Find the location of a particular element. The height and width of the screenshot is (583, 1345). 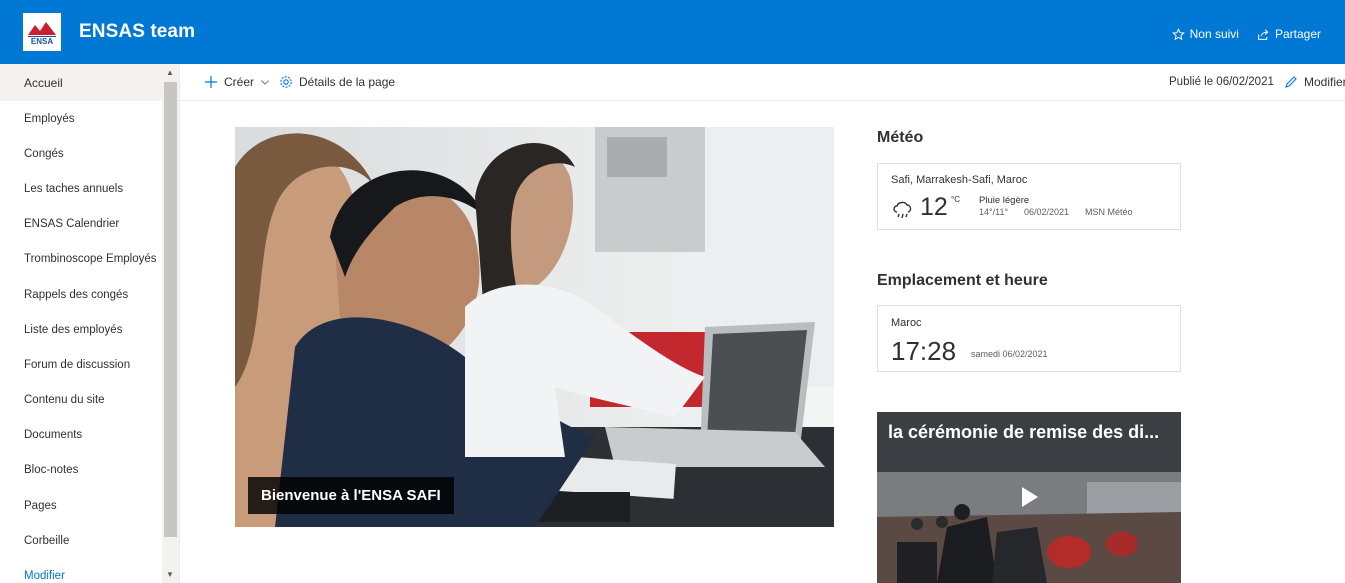

nav-item-11: Documents is located at coordinates (81, 435).